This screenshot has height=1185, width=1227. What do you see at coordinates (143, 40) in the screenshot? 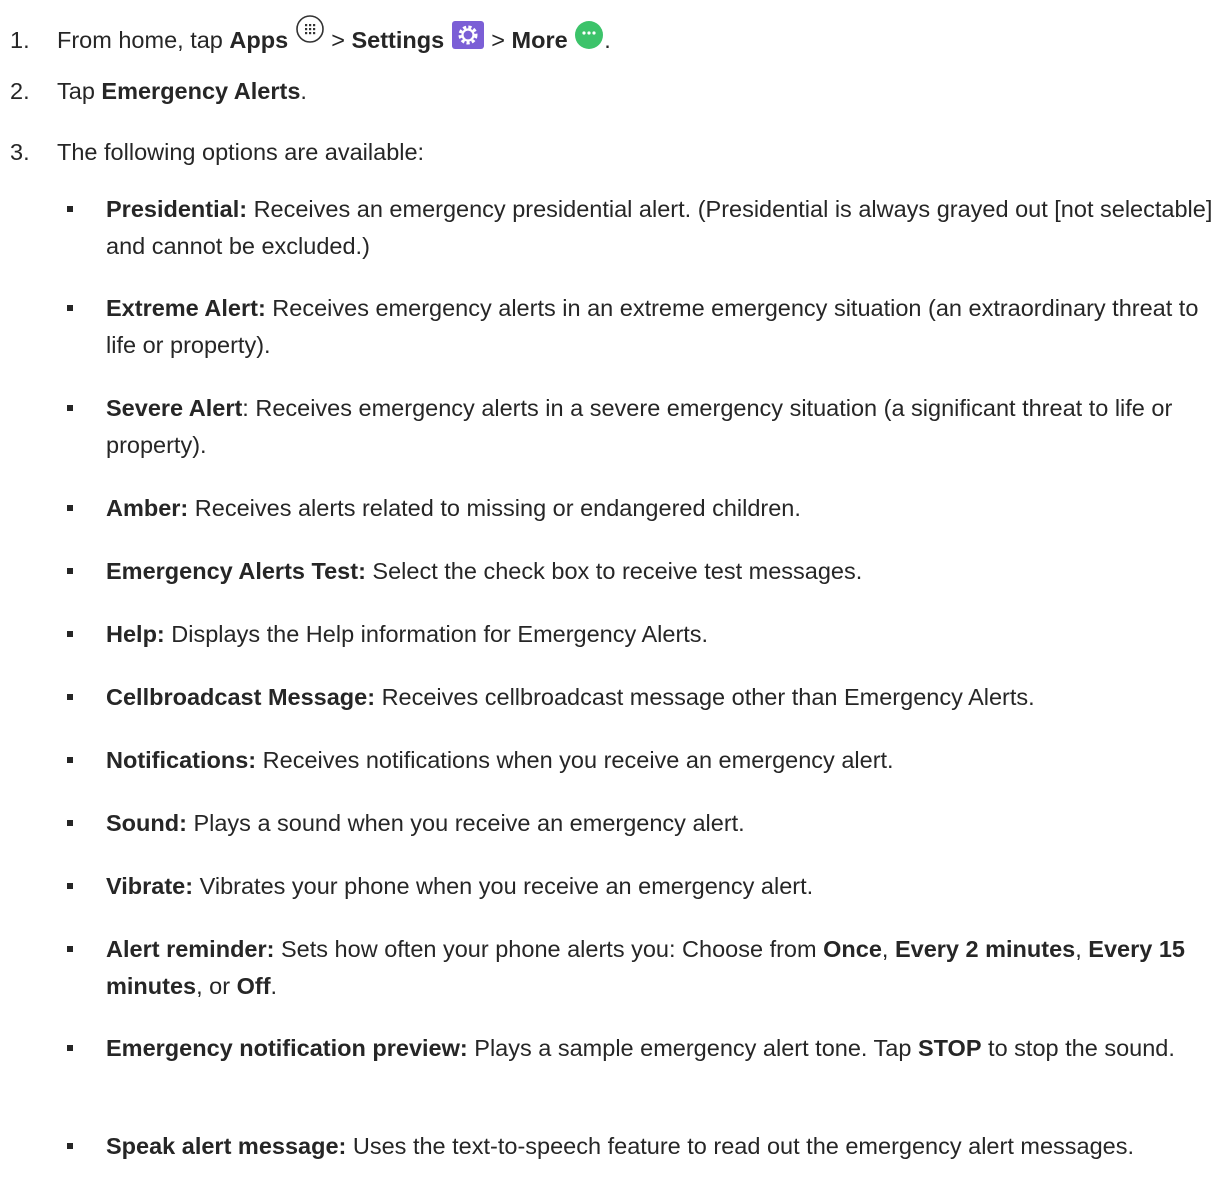
I see `step-text: From home, tap` at bounding box center [143, 40].